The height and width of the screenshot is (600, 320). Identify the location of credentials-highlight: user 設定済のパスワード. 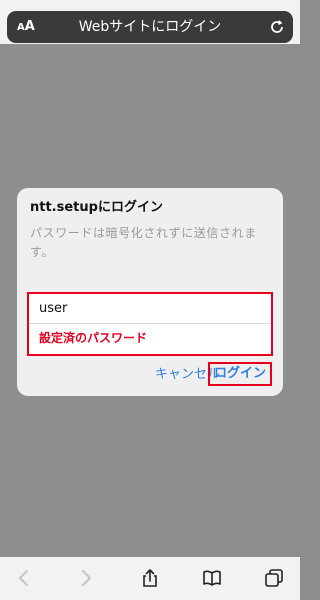
(150, 324).